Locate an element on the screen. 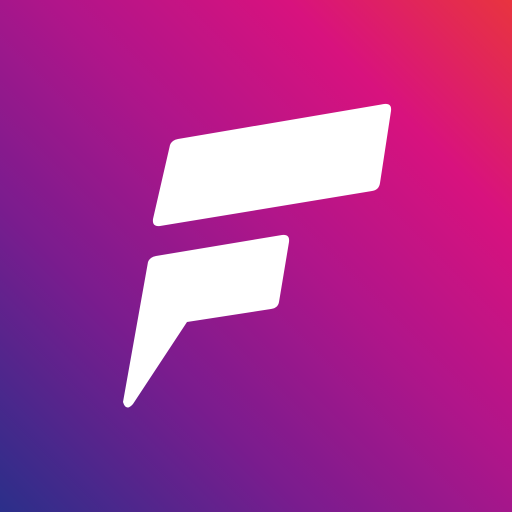  logo-top-bar is located at coordinates (272, 165).